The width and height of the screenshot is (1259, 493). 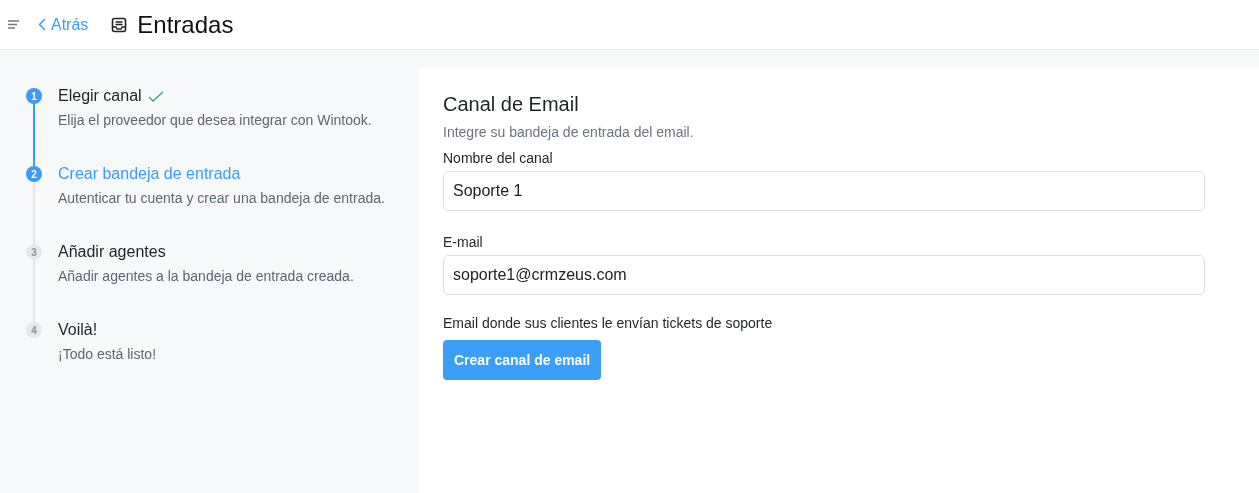 I want to click on input-field: Soporte 1, so click(x=824, y=191).